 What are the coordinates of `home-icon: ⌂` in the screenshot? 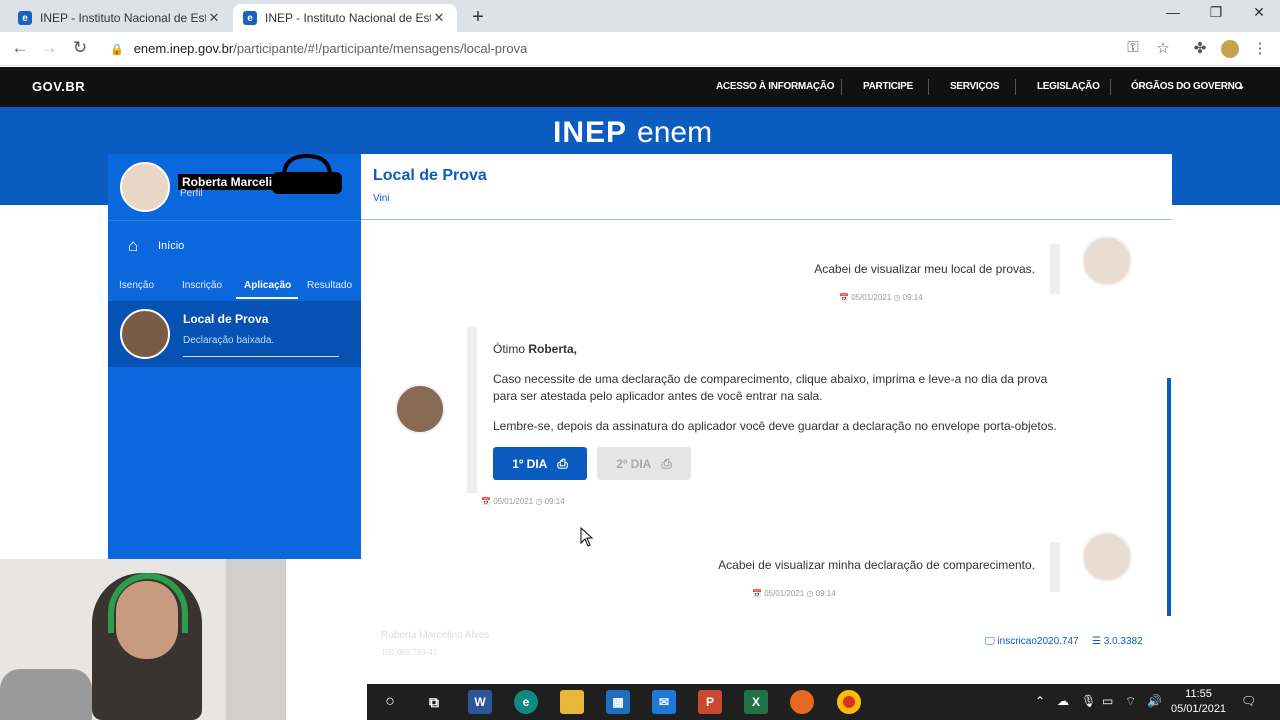 It's located at (133, 246).